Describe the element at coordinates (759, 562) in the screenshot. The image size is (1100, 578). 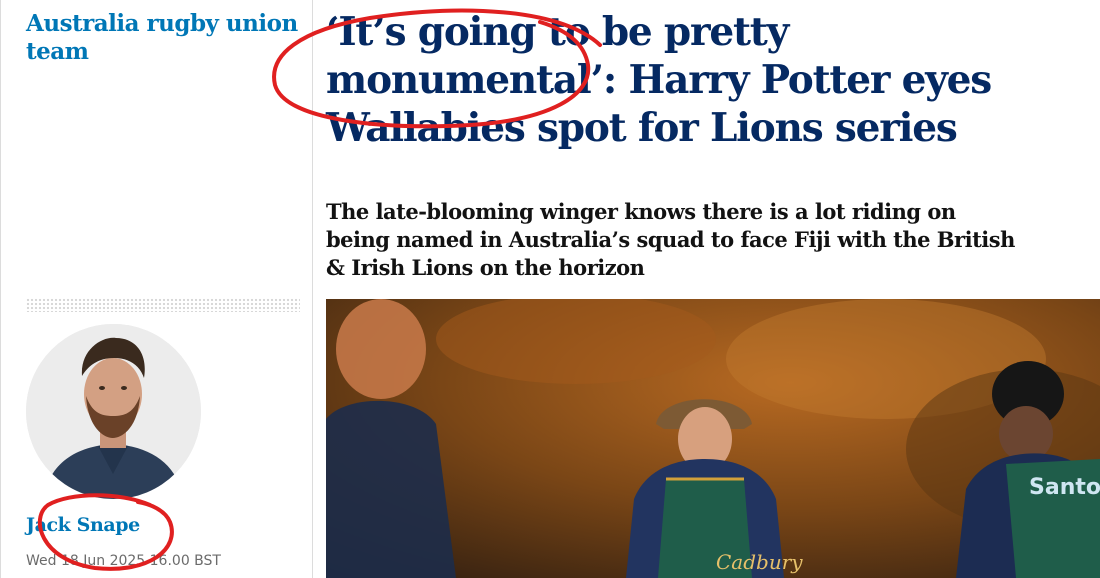
I see `photo-chest-text: Cadbury` at that location.